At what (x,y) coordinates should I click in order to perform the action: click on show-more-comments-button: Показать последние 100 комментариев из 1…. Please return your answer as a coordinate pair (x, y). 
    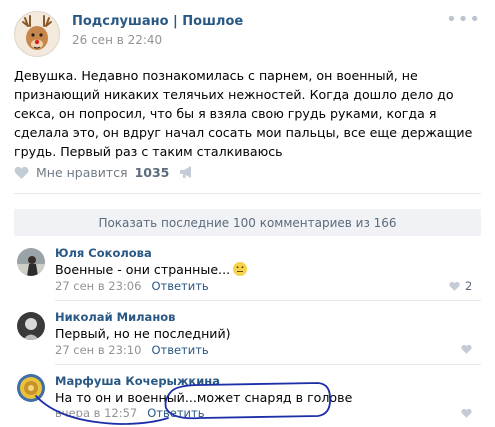
    Looking at the image, I should click on (247, 222).